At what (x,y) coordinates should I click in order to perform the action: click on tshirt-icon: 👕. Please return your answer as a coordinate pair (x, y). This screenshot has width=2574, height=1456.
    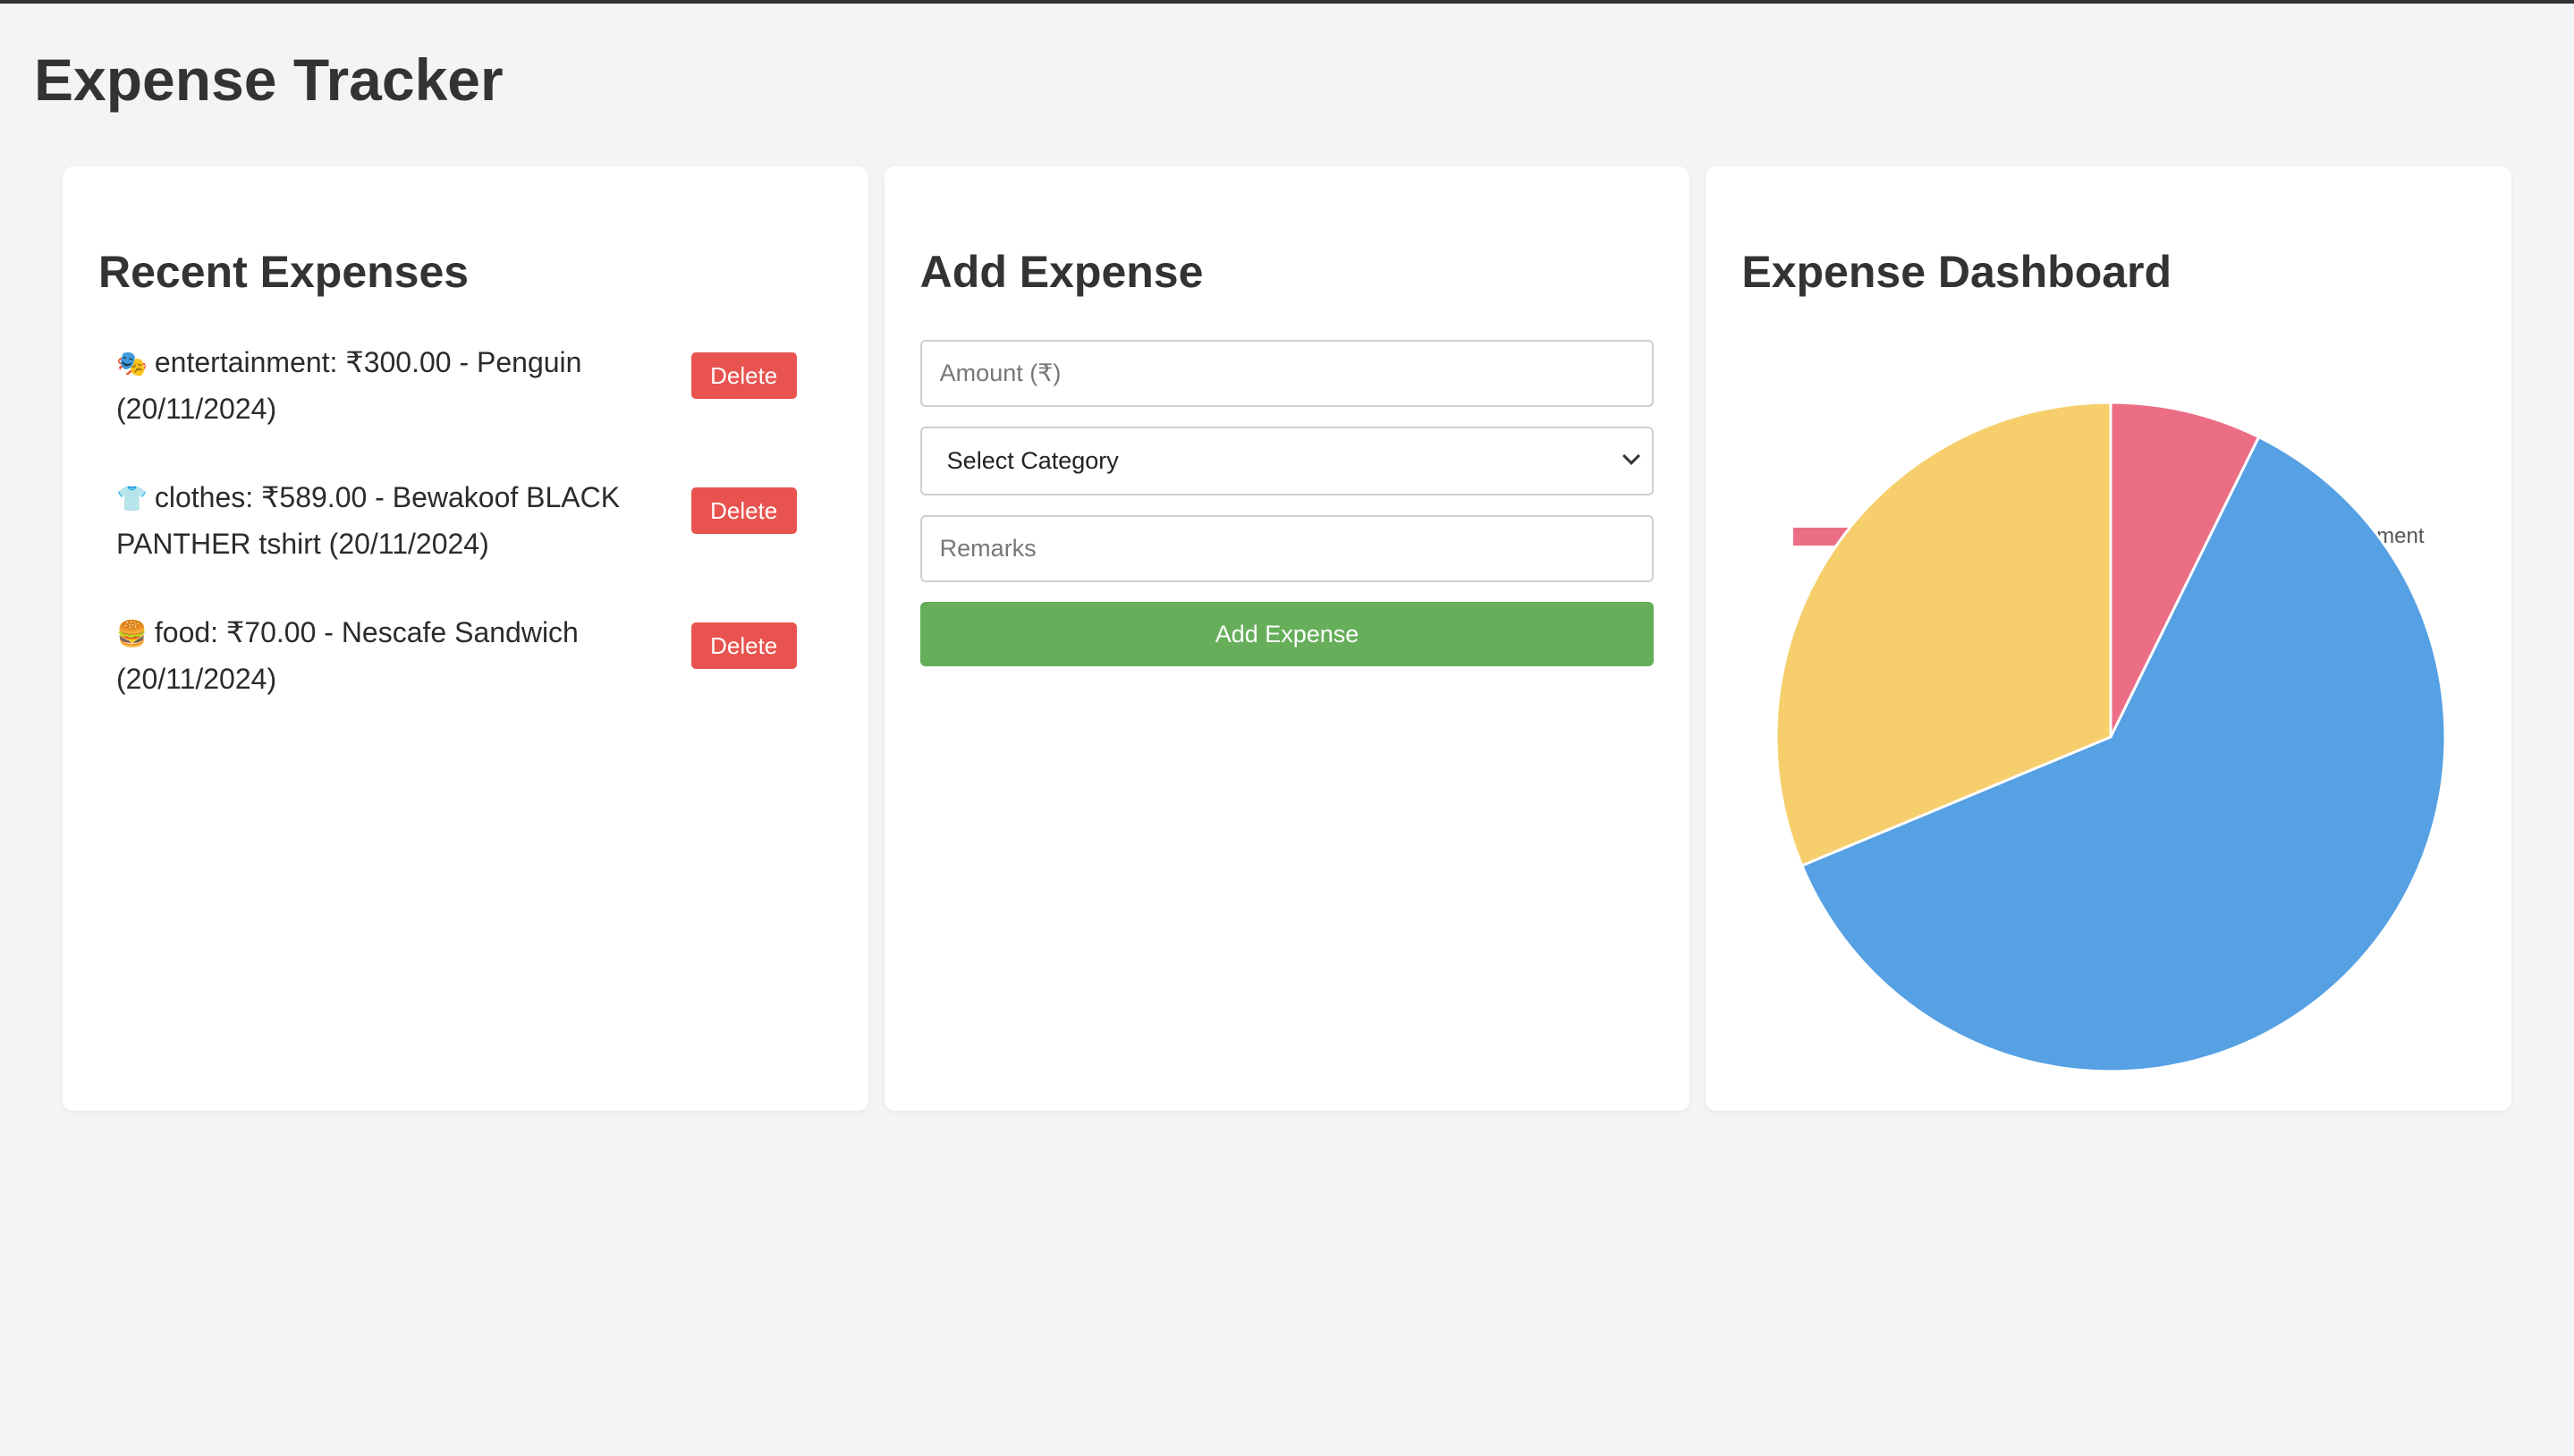
    Looking at the image, I should click on (132, 498).